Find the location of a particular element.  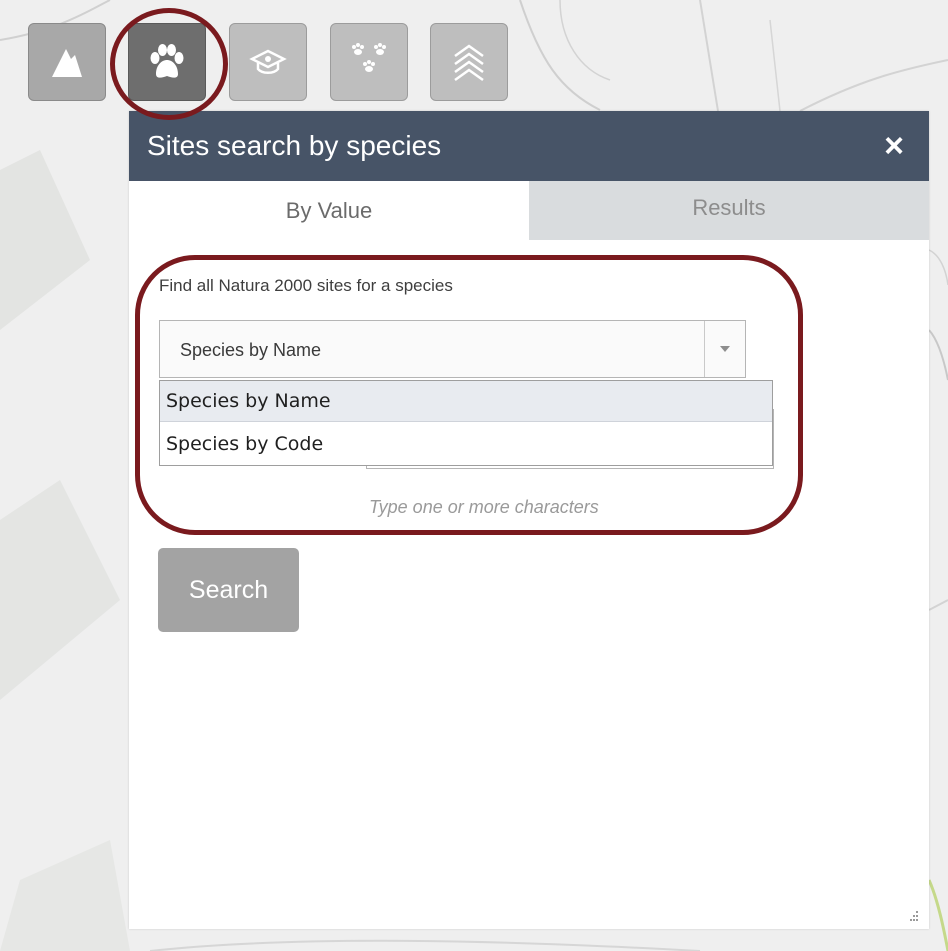

instruction-text: Find all Natura 2000 sites for a species is located at coordinates (306, 285).